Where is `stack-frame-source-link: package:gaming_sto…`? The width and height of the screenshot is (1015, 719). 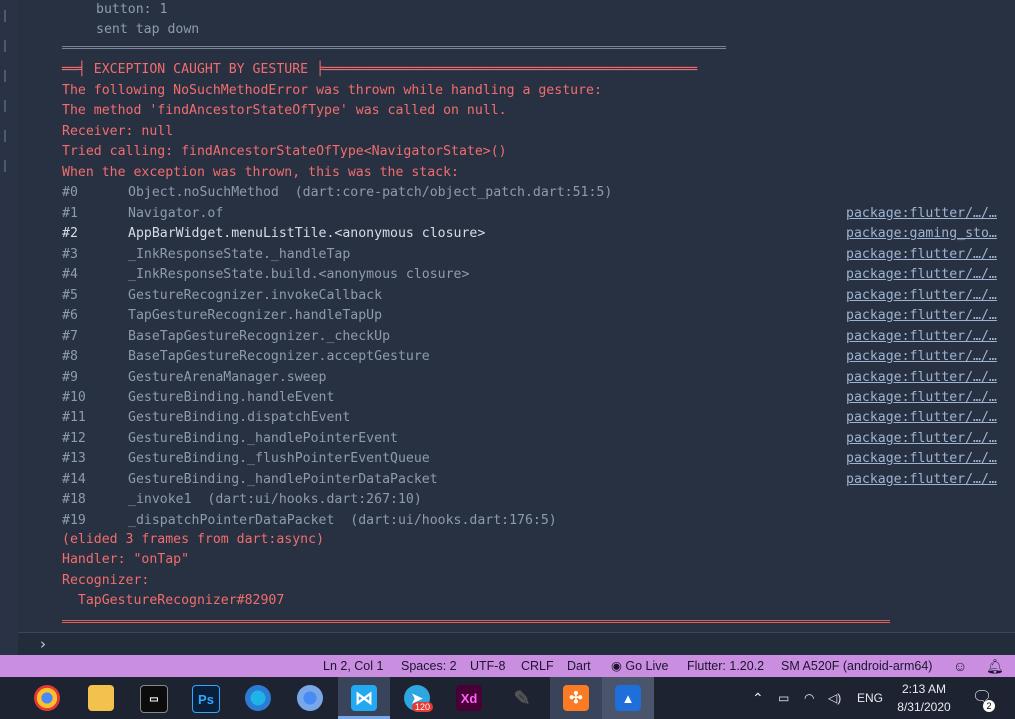 stack-frame-source-link: package:gaming_sto… is located at coordinates (921, 234).